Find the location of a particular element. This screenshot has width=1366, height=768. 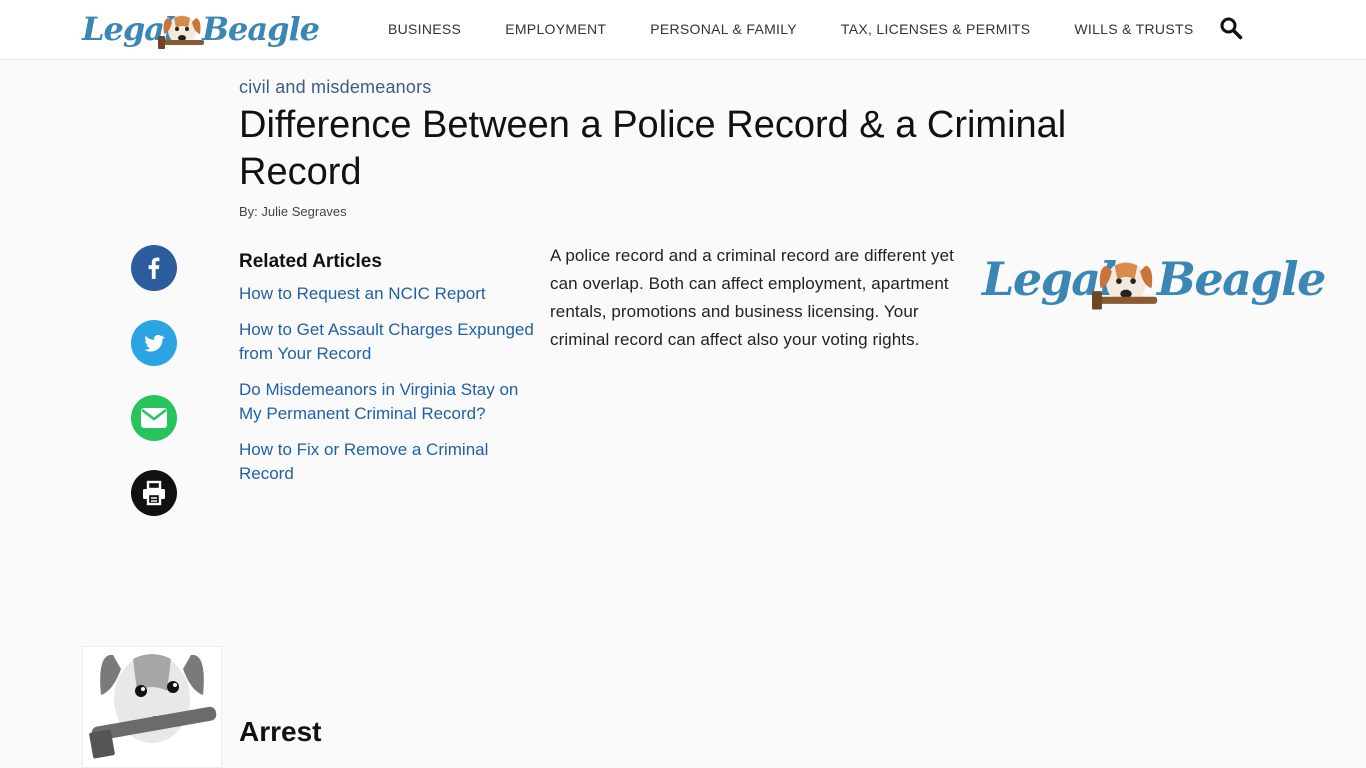

beagle-mascot-icon is located at coordinates (153, 706).